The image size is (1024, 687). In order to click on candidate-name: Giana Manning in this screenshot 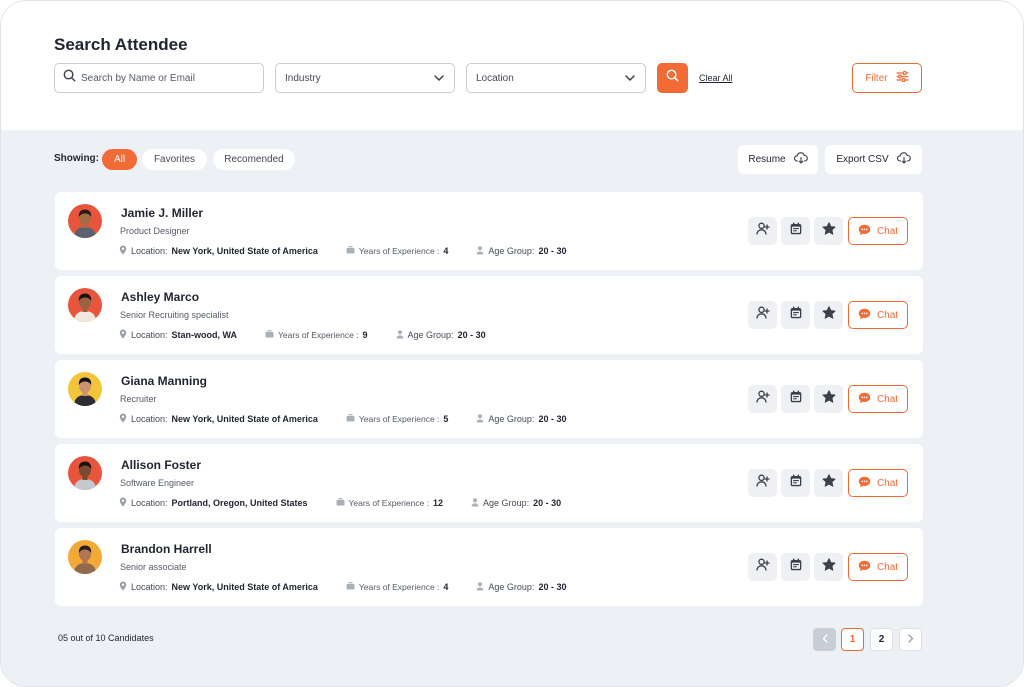, I will do `click(164, 381)`.